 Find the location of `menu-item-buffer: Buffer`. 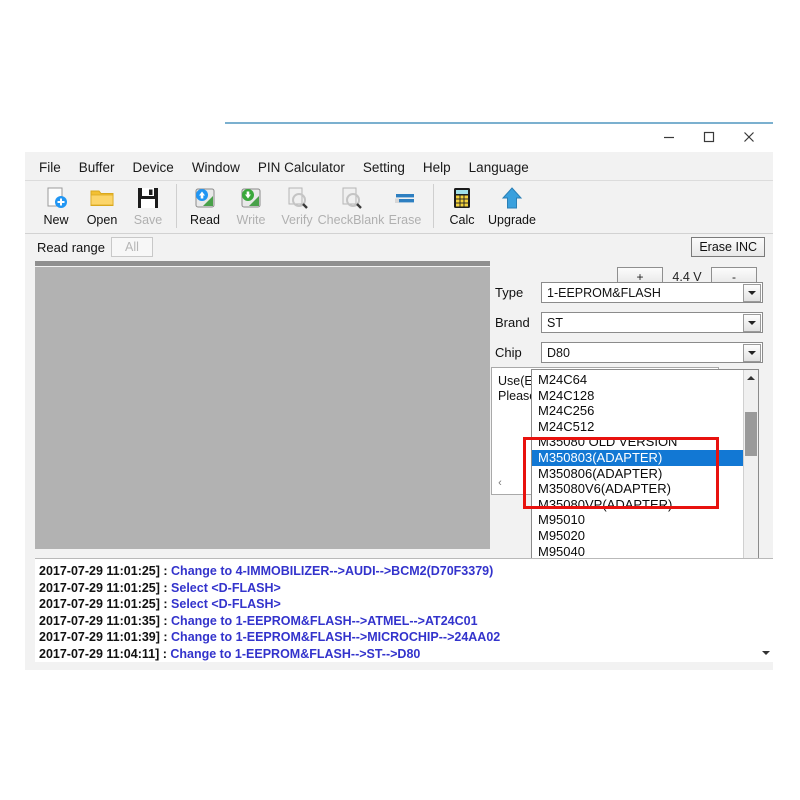

menu-item-buffer: Buffer is located at coordinates (97, 167).